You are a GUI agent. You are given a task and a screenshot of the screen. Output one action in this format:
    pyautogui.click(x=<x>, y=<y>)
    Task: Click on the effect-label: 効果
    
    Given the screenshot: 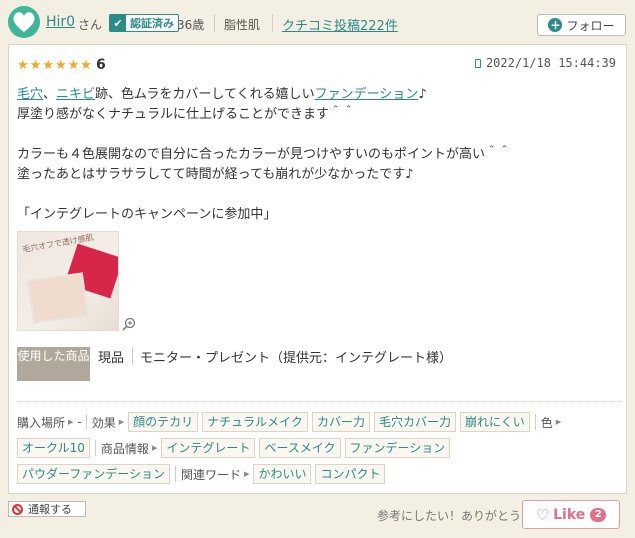 What is the action you would take?
    pyautogui.click(x=103, y=422)
    